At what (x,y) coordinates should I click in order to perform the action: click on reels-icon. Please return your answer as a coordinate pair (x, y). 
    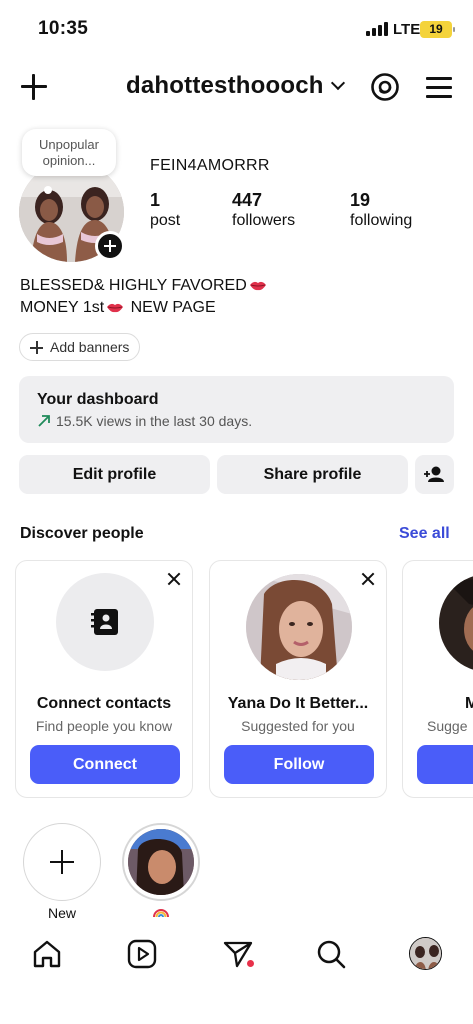
    Looking at the image, I should click on (142, 954).